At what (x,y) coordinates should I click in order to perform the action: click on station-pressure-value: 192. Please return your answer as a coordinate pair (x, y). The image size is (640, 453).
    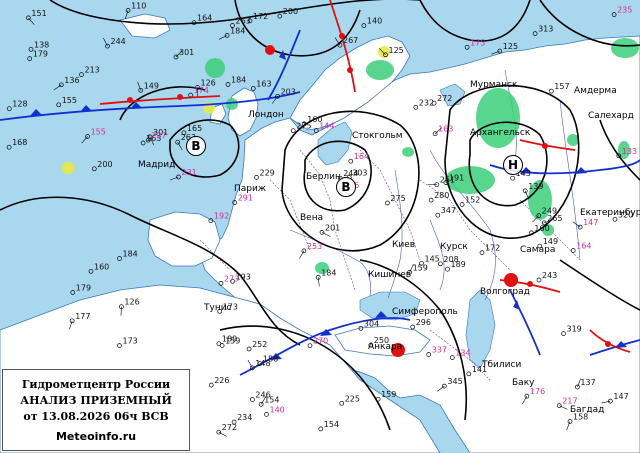
    Looking at the image, I should click on (221, 216).